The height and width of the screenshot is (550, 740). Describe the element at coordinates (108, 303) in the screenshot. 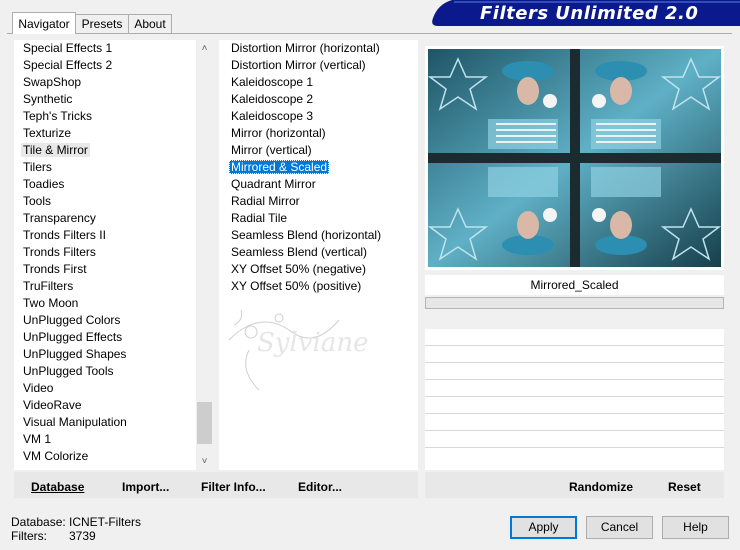

I see `category-item: Two Moon` at that location.